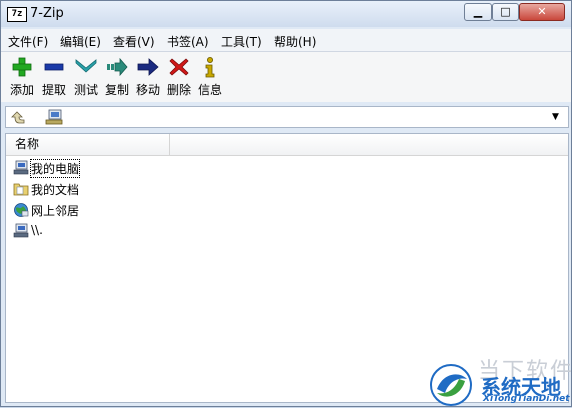 Image resolution: width=572 pixels, height=408 pixels. Describe the element at coordinates (21, 189) in the screenshot. I see `documents-folder-icon` at that location.